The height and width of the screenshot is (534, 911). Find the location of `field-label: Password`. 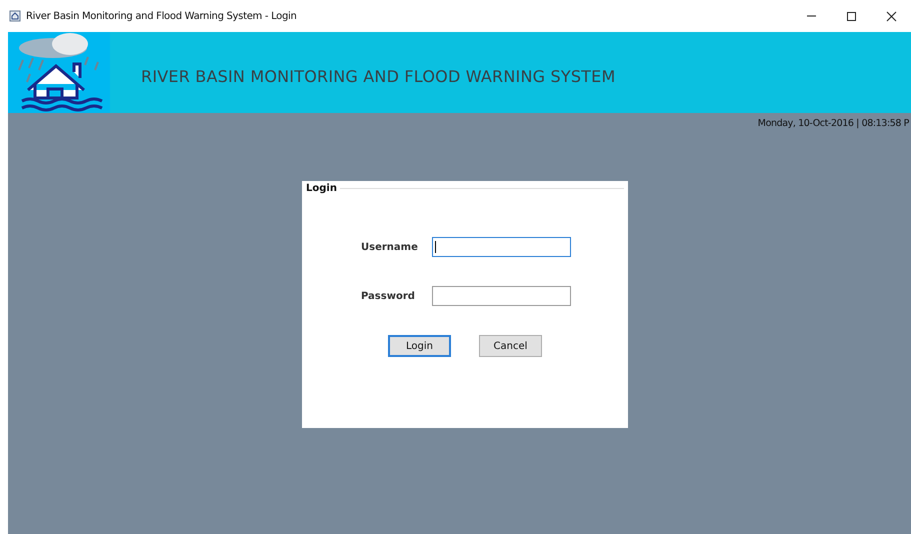

field-label: Password is located at coordinates (388, 296).